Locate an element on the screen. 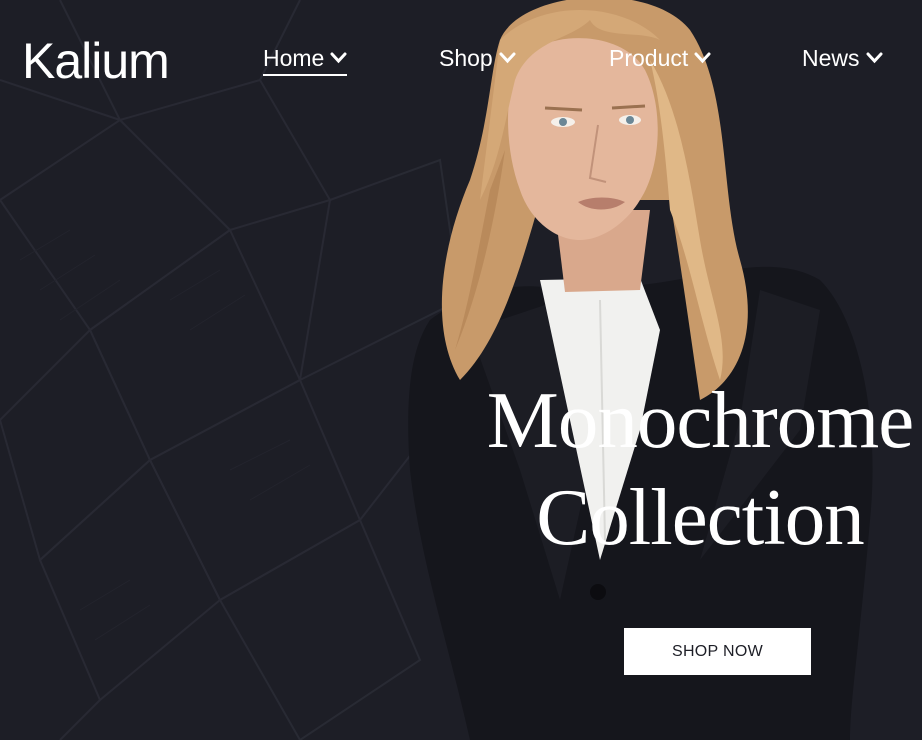 The width and height of the screenshot is (922, 740). shop-now-button: SHOP NOW is located at coordinates (717, 651).